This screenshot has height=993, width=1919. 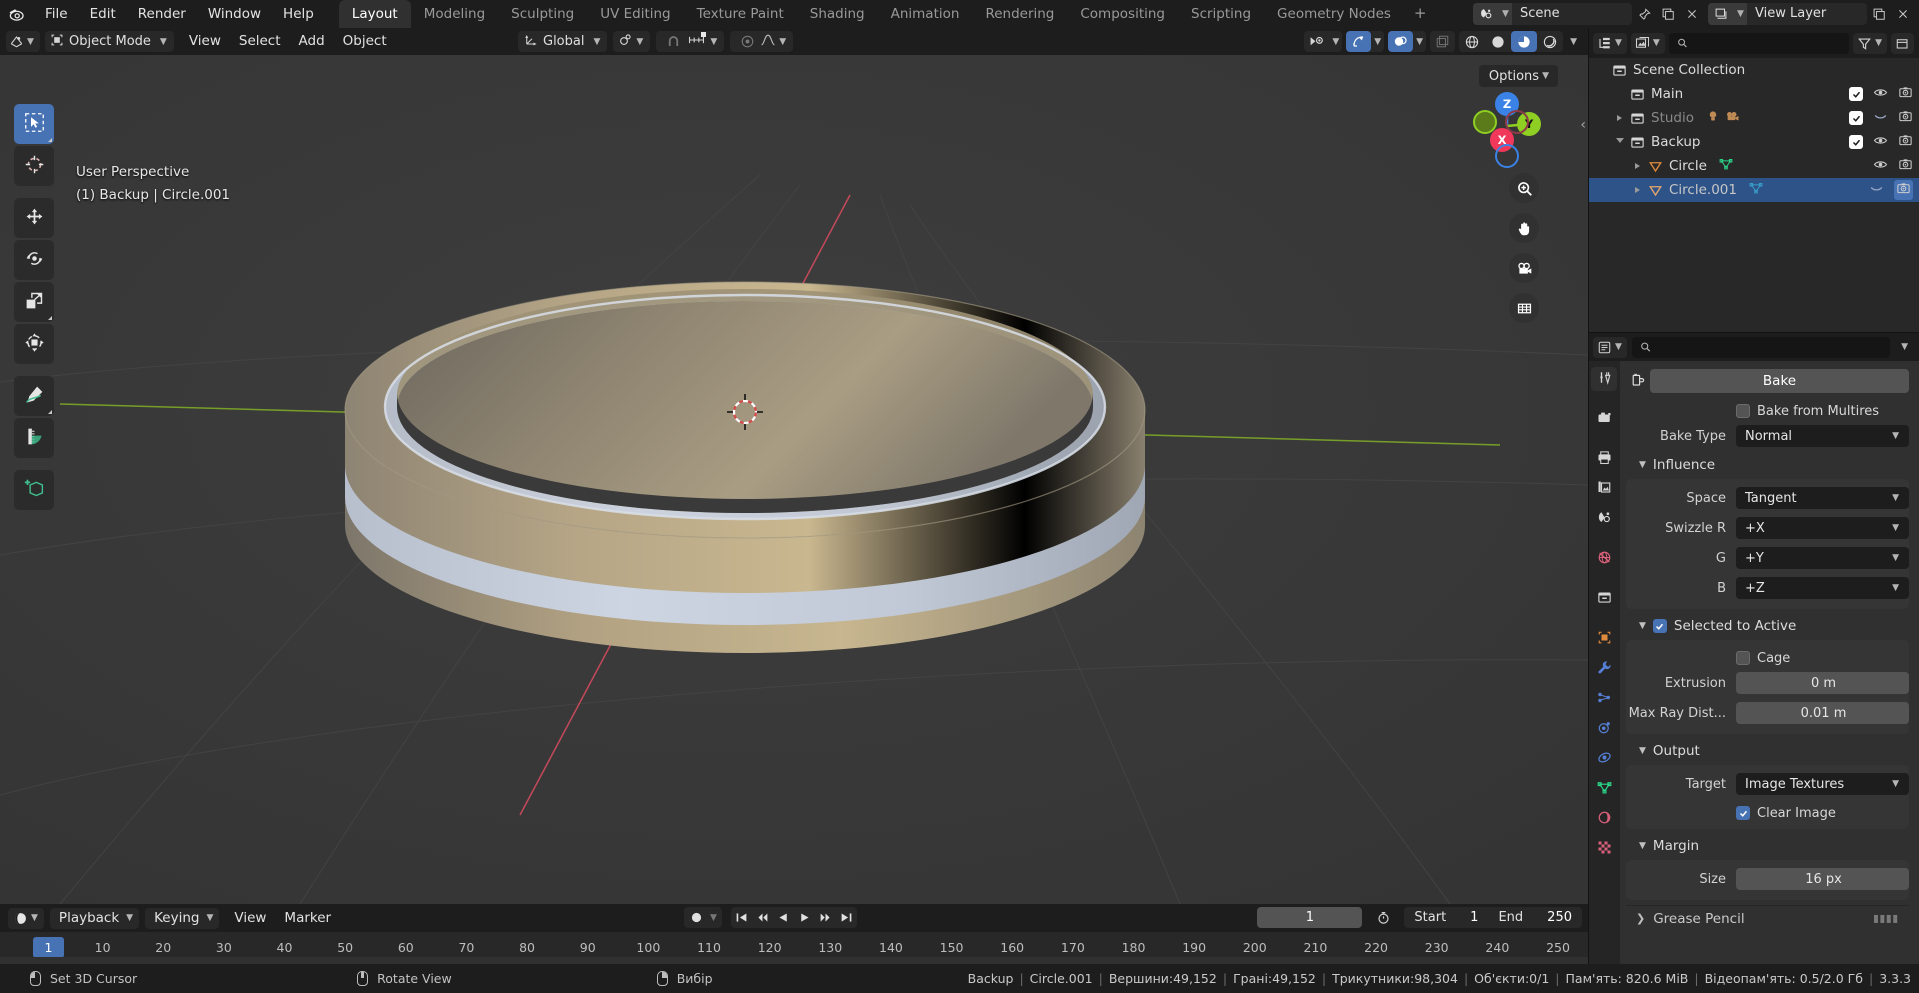 What do you see at coordinates (740, 14) in the screenshot?
I see `workspace-tab-texture-paint: Texture Paint` at bounding box center [740, 14].